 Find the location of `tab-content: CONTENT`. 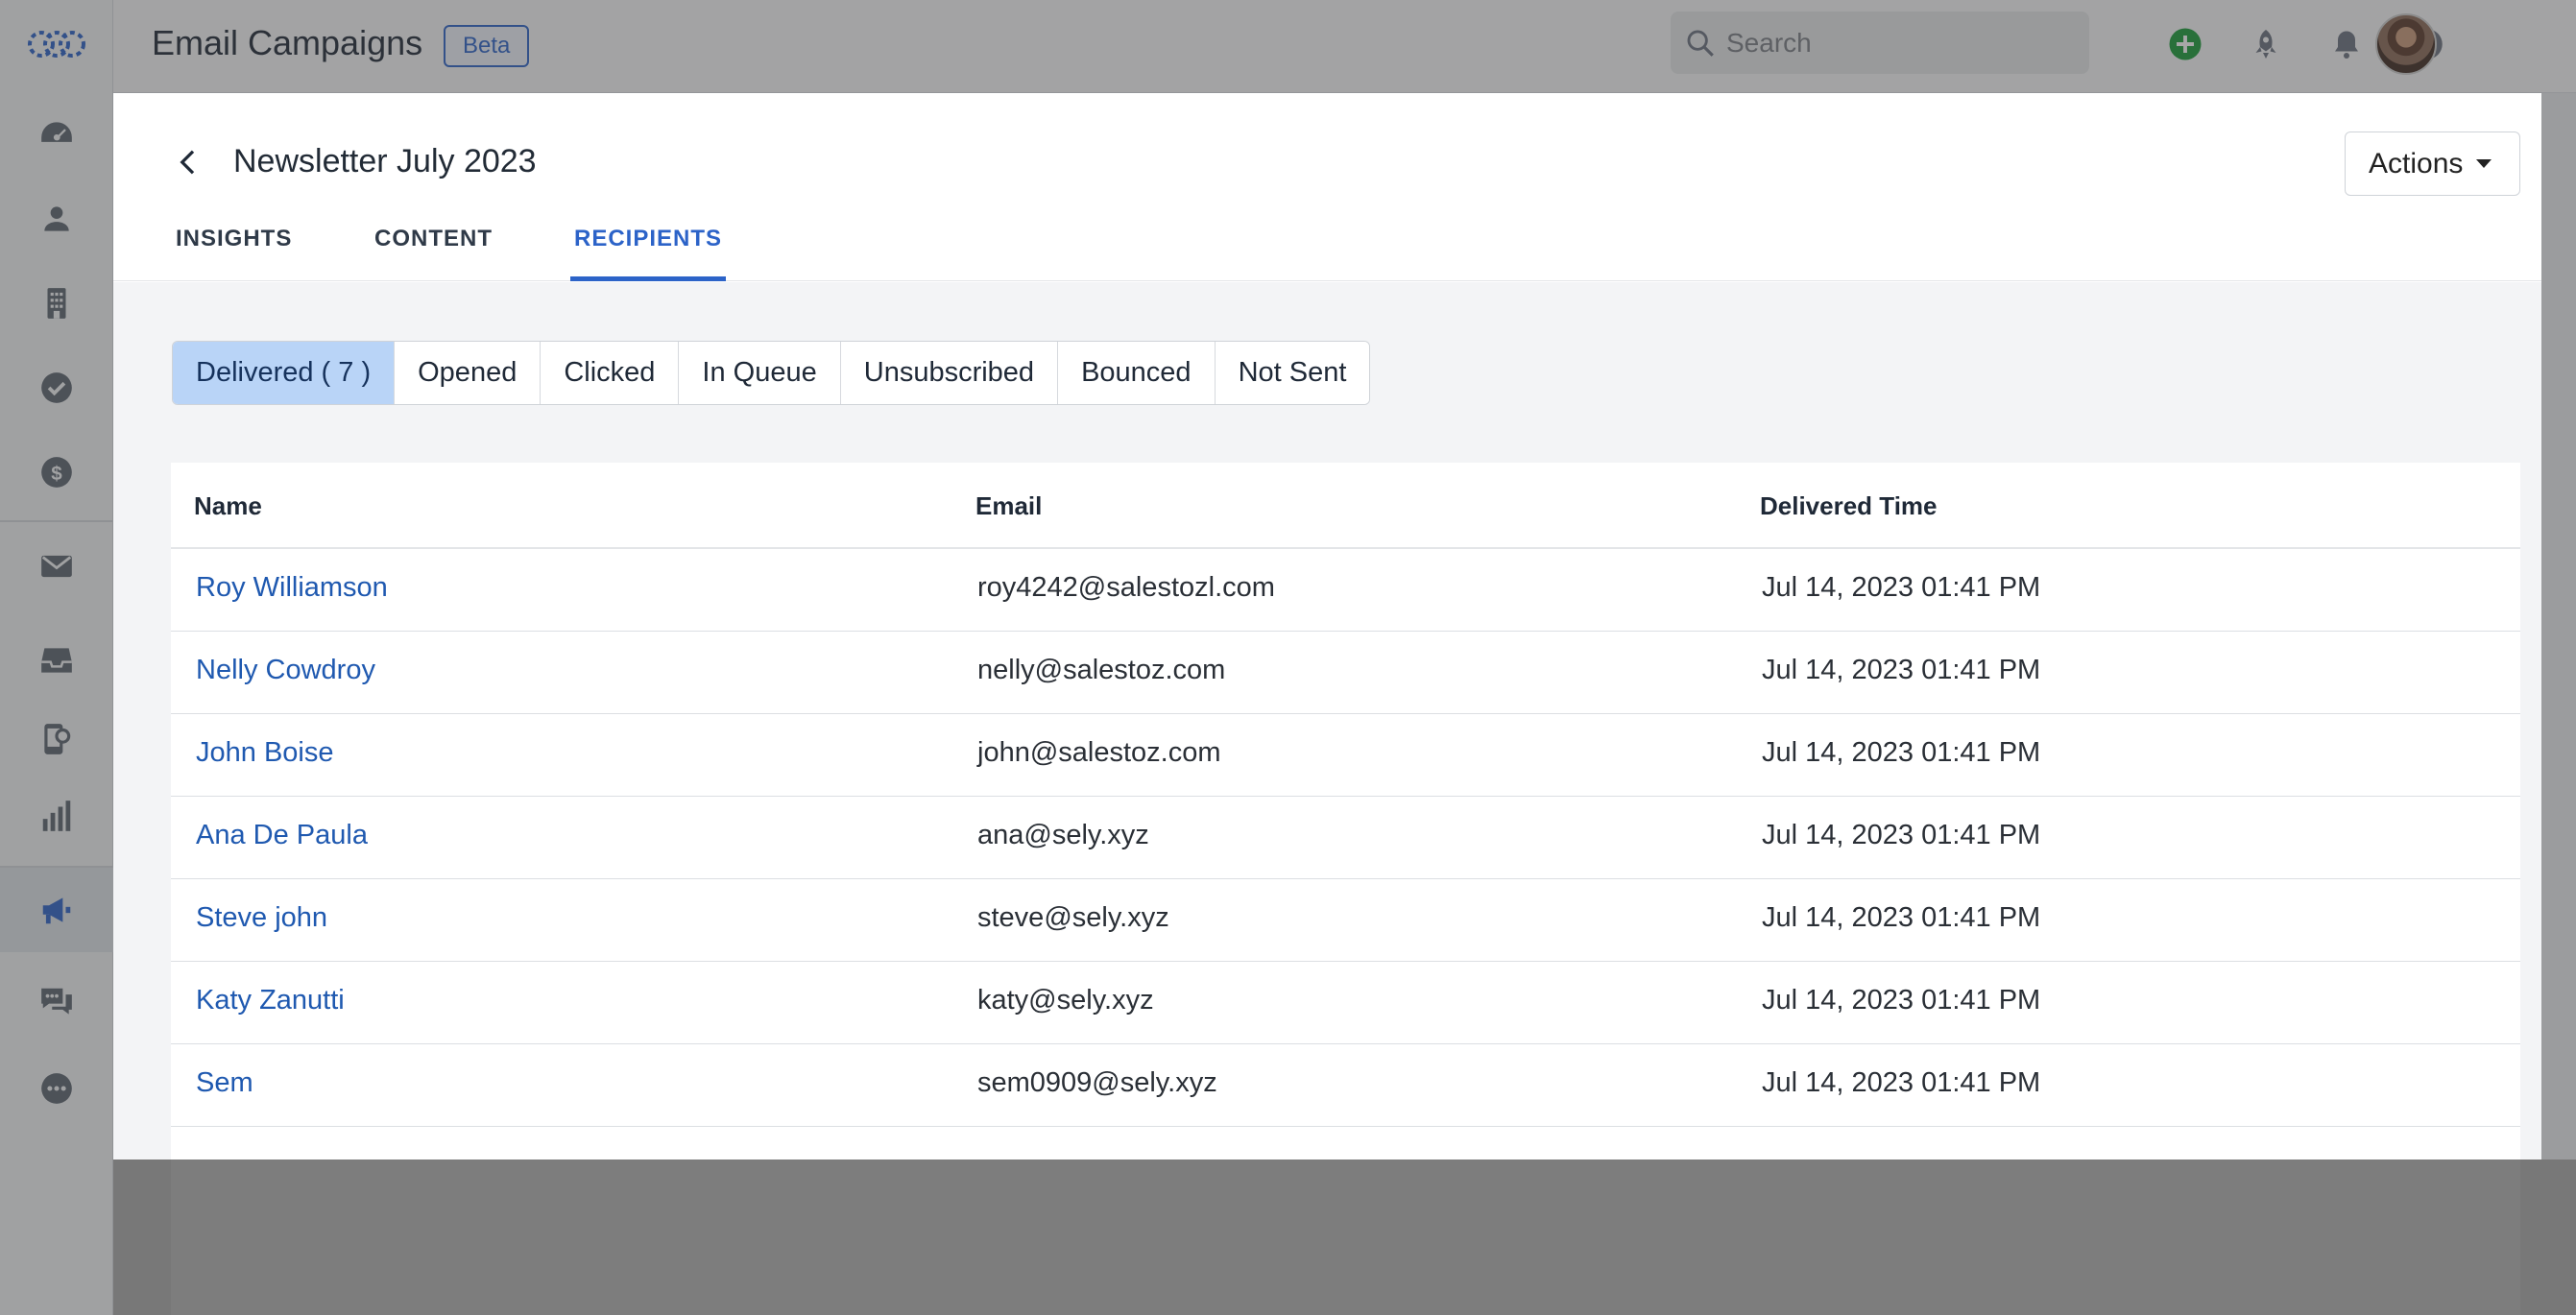

tab-content: CONTENT is located at coordinates (433, 253).